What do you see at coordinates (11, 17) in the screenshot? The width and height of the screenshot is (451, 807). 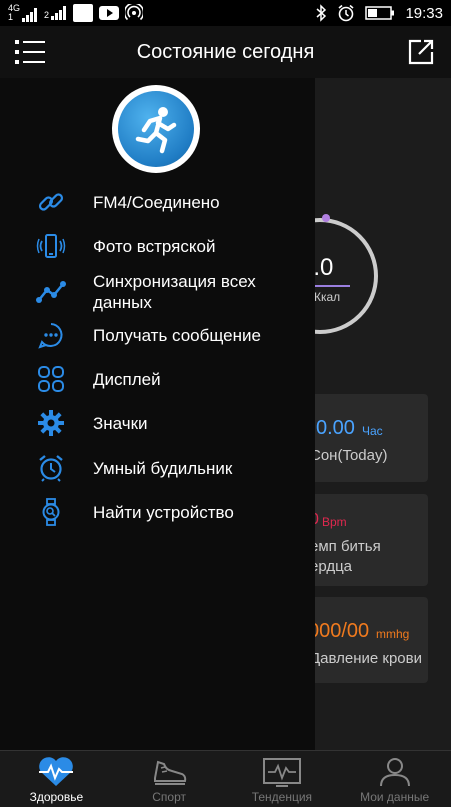 I see `sim-1-label: 1` at bounding box center [11, 17].